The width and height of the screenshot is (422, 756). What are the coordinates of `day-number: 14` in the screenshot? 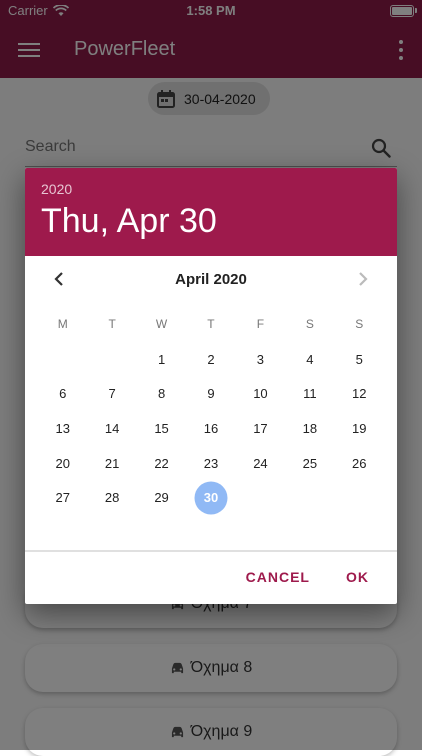 It's located at (112, 428).